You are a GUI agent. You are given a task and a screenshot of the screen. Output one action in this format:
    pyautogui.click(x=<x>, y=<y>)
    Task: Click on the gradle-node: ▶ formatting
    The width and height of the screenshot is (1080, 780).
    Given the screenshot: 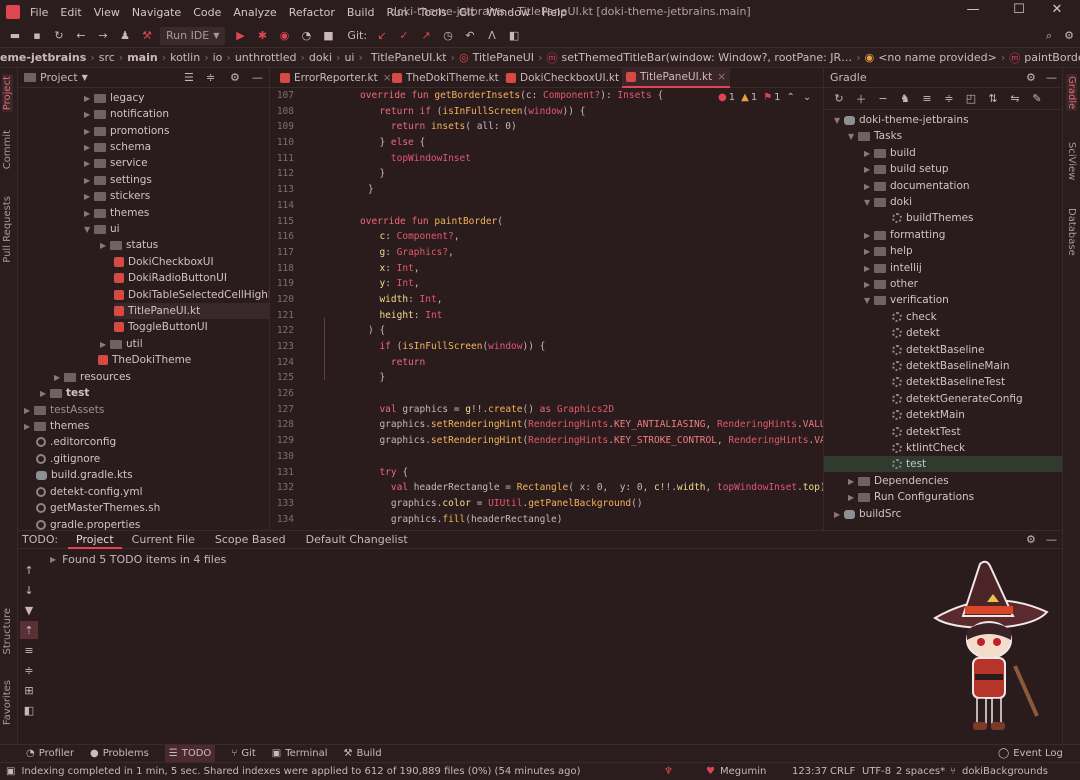 What is the action you would take?
    pyautogui.click(x=904, y=235)
    